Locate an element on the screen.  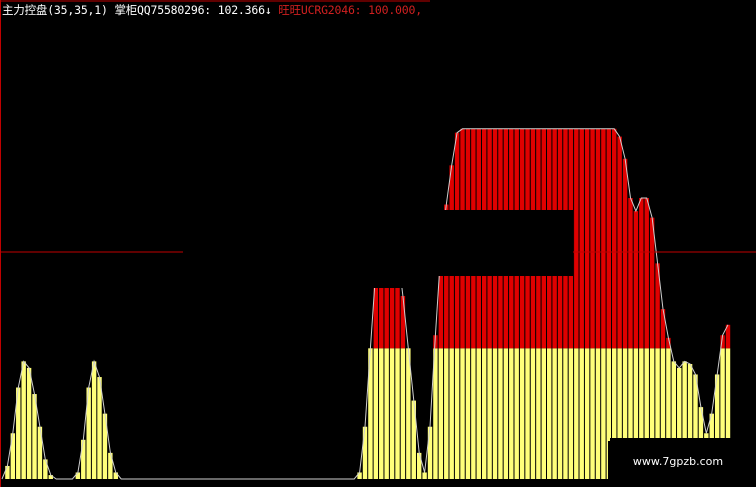
indicator-params: (35,35,1) is located at coordinates (77, 10).